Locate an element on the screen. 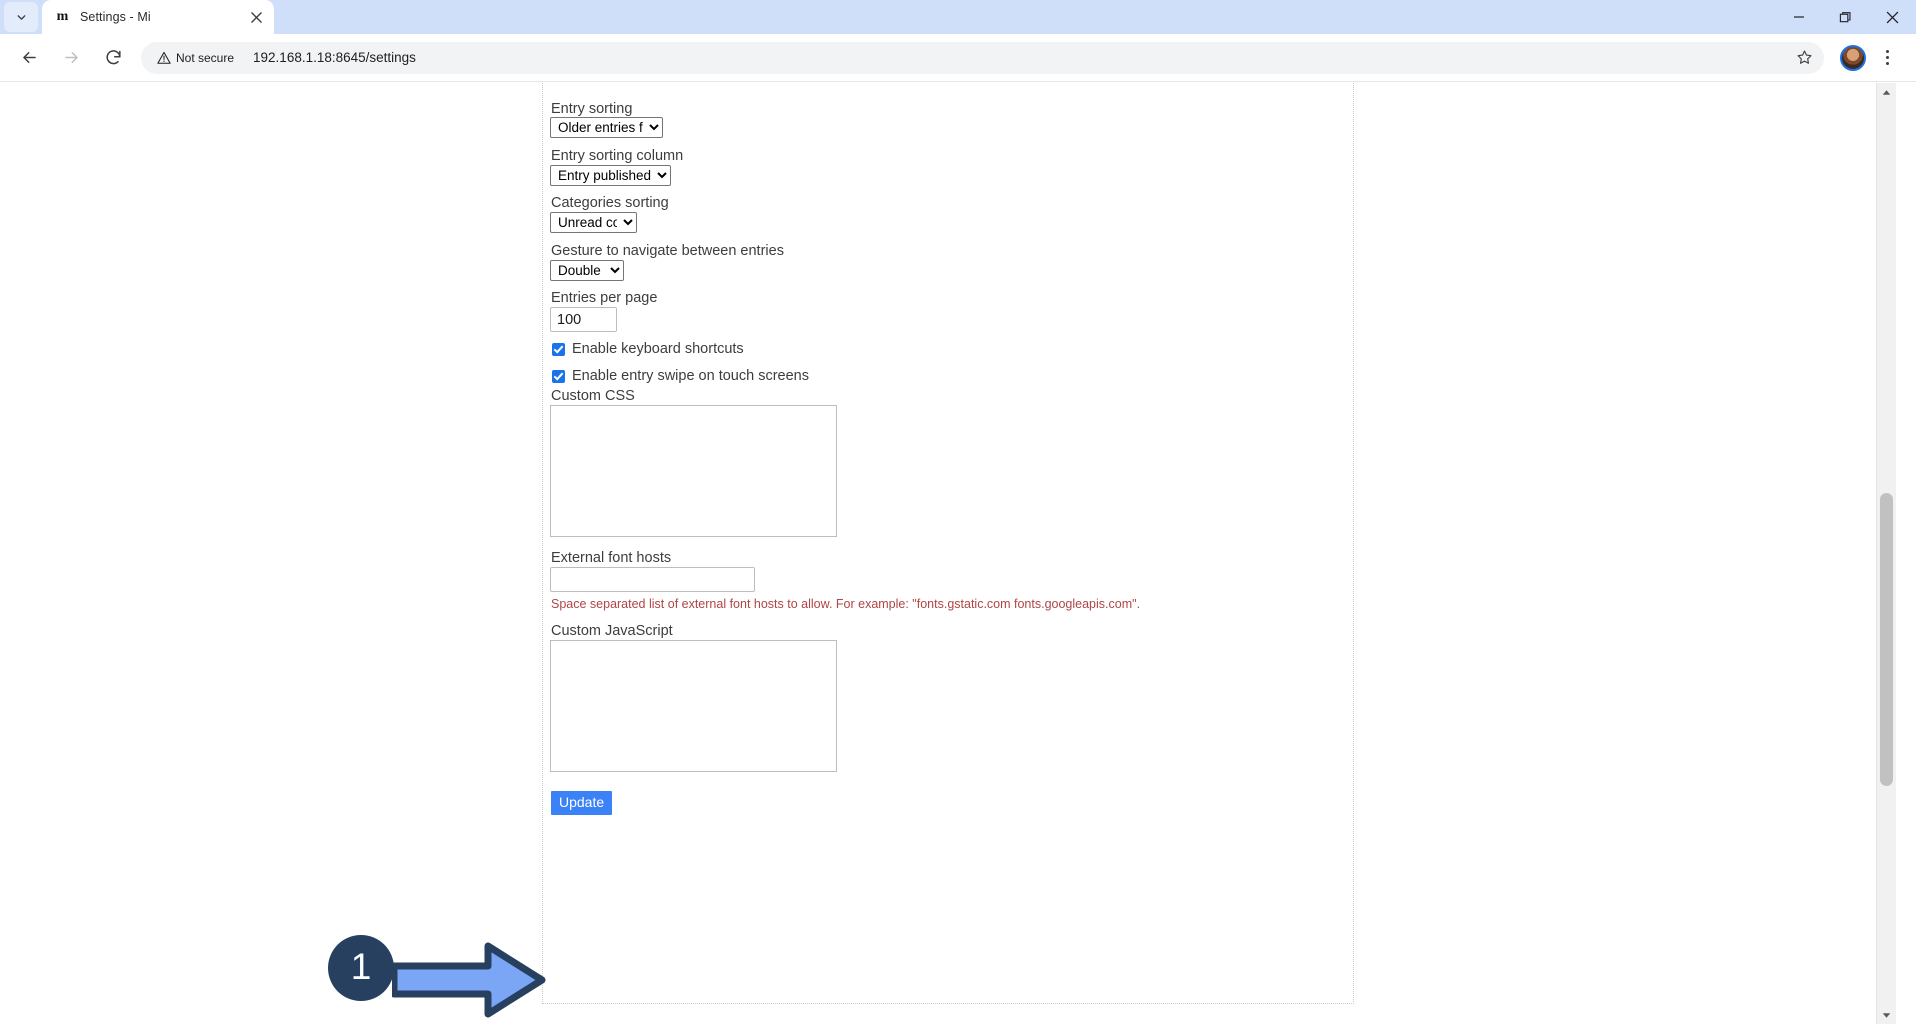  entry-sorting-label: Entry sorting is located at coordinates (592, 109).